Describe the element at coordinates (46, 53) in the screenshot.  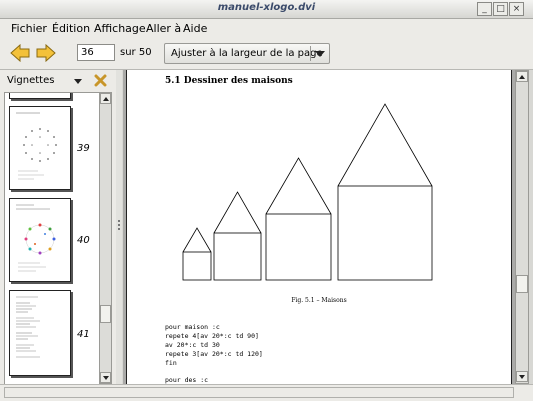
I see `arrow-right-icon` at that location.